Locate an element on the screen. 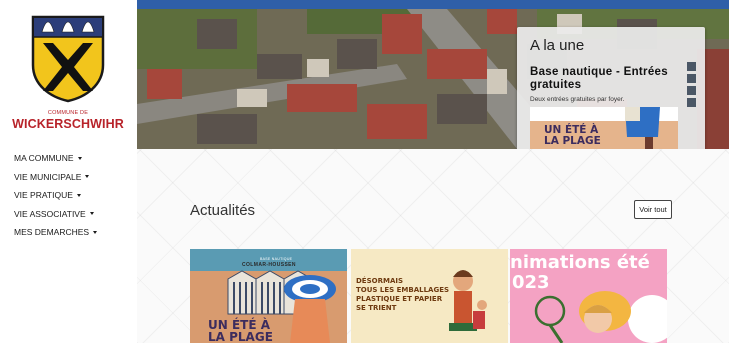  nav-item-mes-demarches: MES DEMARCHES is located at coordinates (56, 232).